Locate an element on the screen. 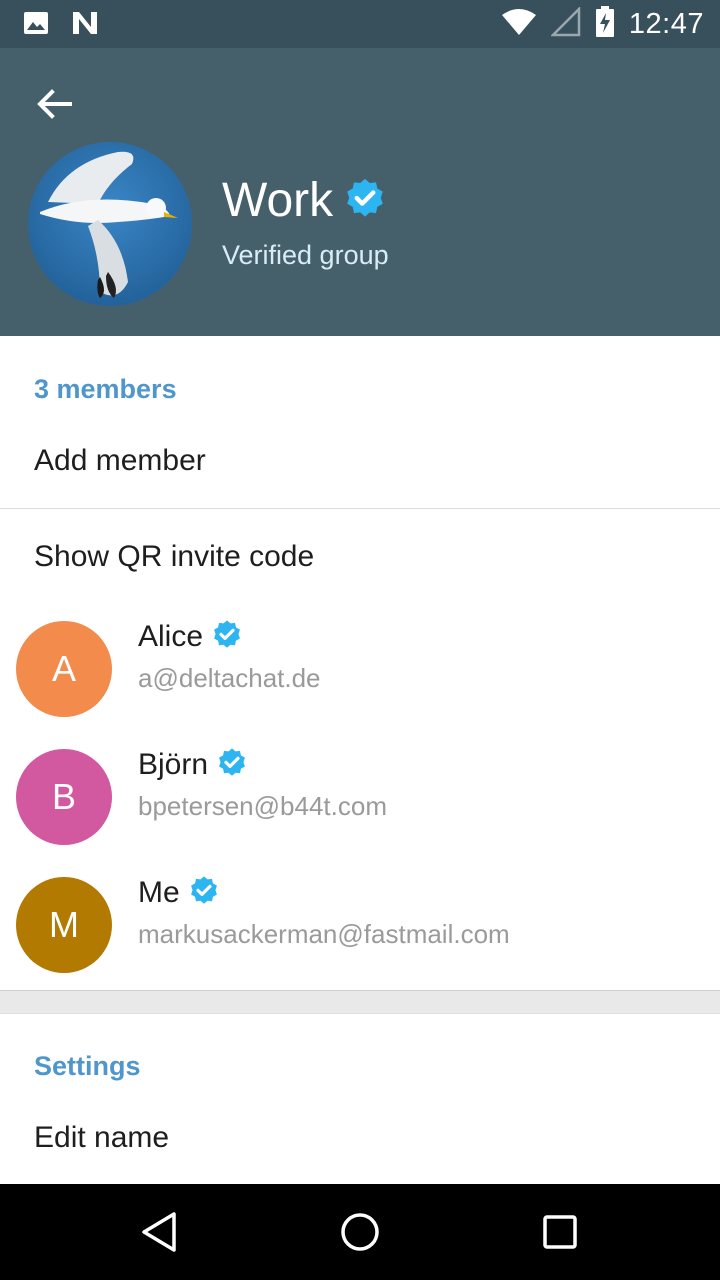  n-icon is located at coordinates (85, 25).